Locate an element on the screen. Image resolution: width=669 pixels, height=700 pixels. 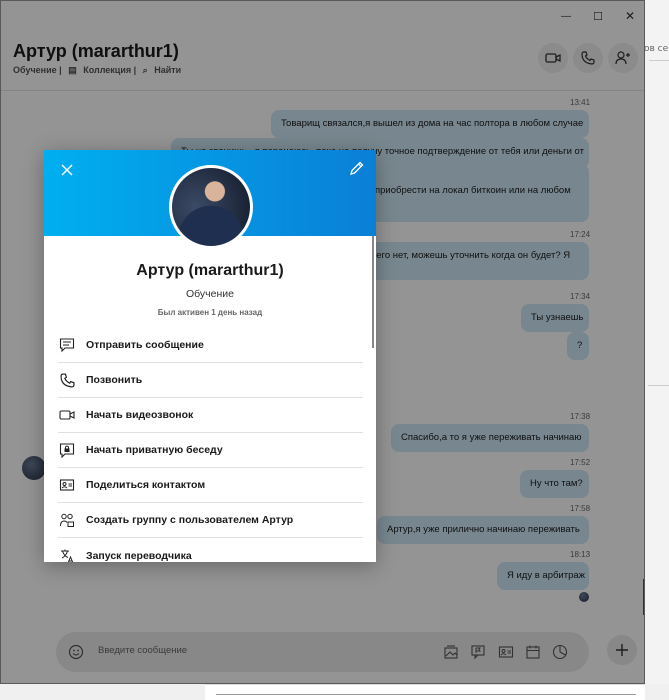
close-icon is located at coordinates (67, 170).